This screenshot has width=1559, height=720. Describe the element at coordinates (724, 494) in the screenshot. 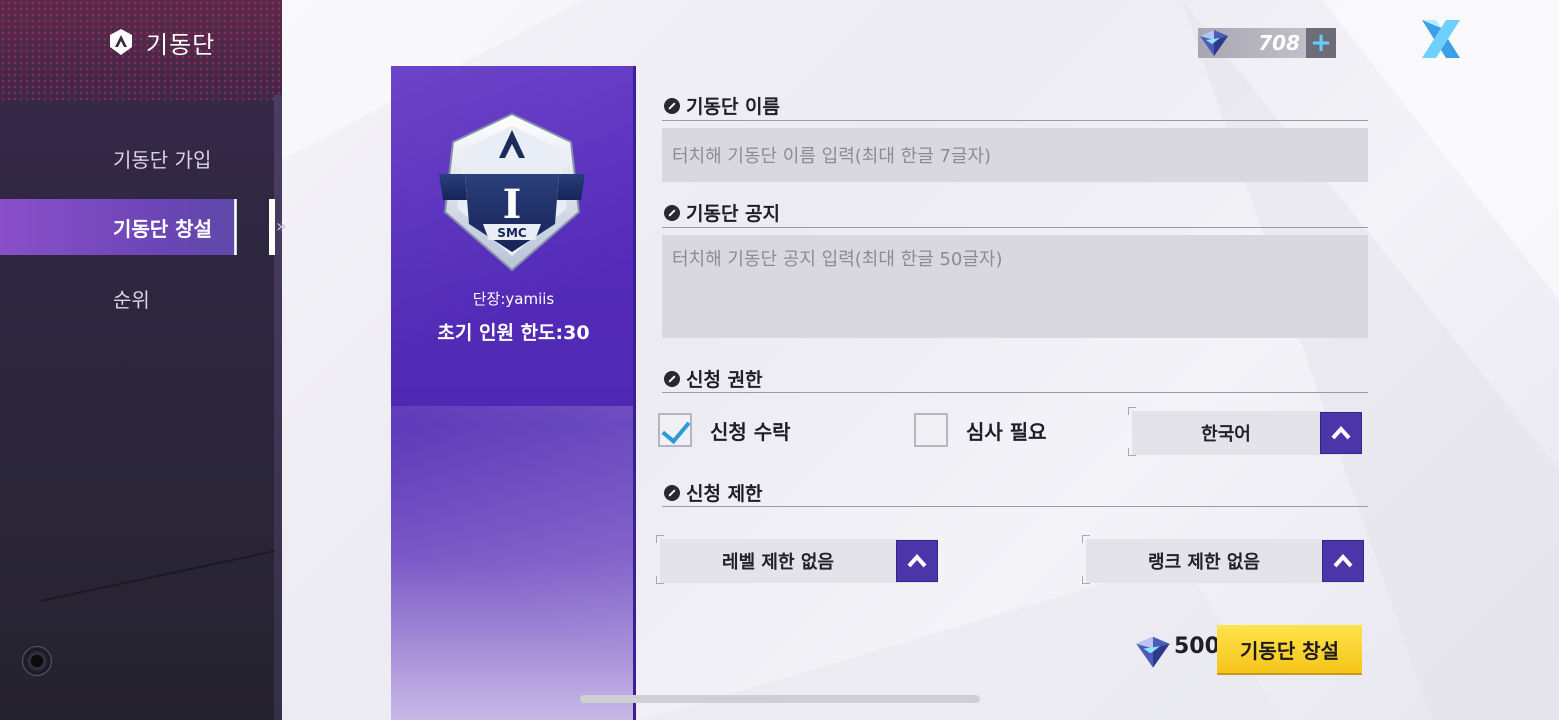

I see `restriction-section-label: 신청 제한` at that location.